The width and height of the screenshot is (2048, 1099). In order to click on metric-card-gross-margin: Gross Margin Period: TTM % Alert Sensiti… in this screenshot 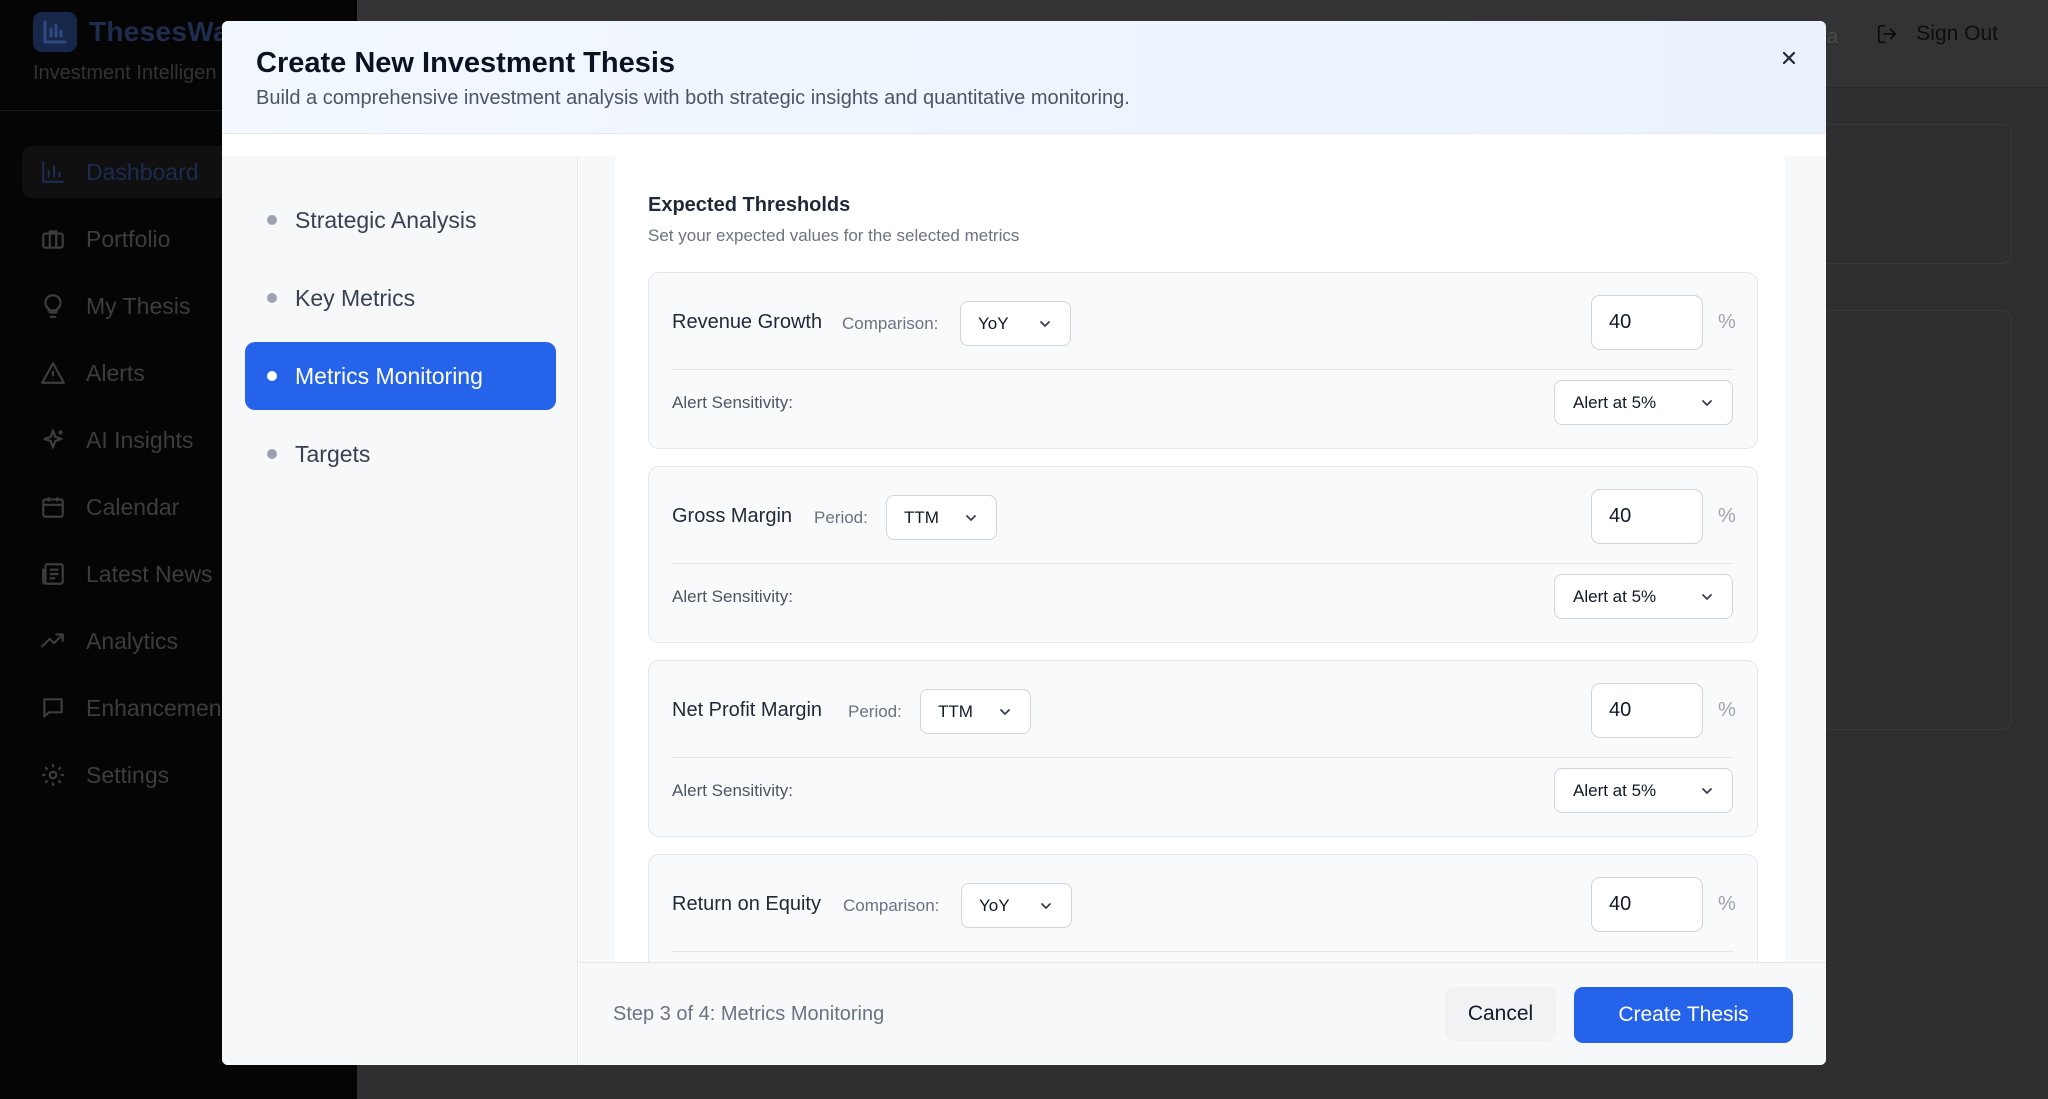, I will do `click(1203, 554)`.